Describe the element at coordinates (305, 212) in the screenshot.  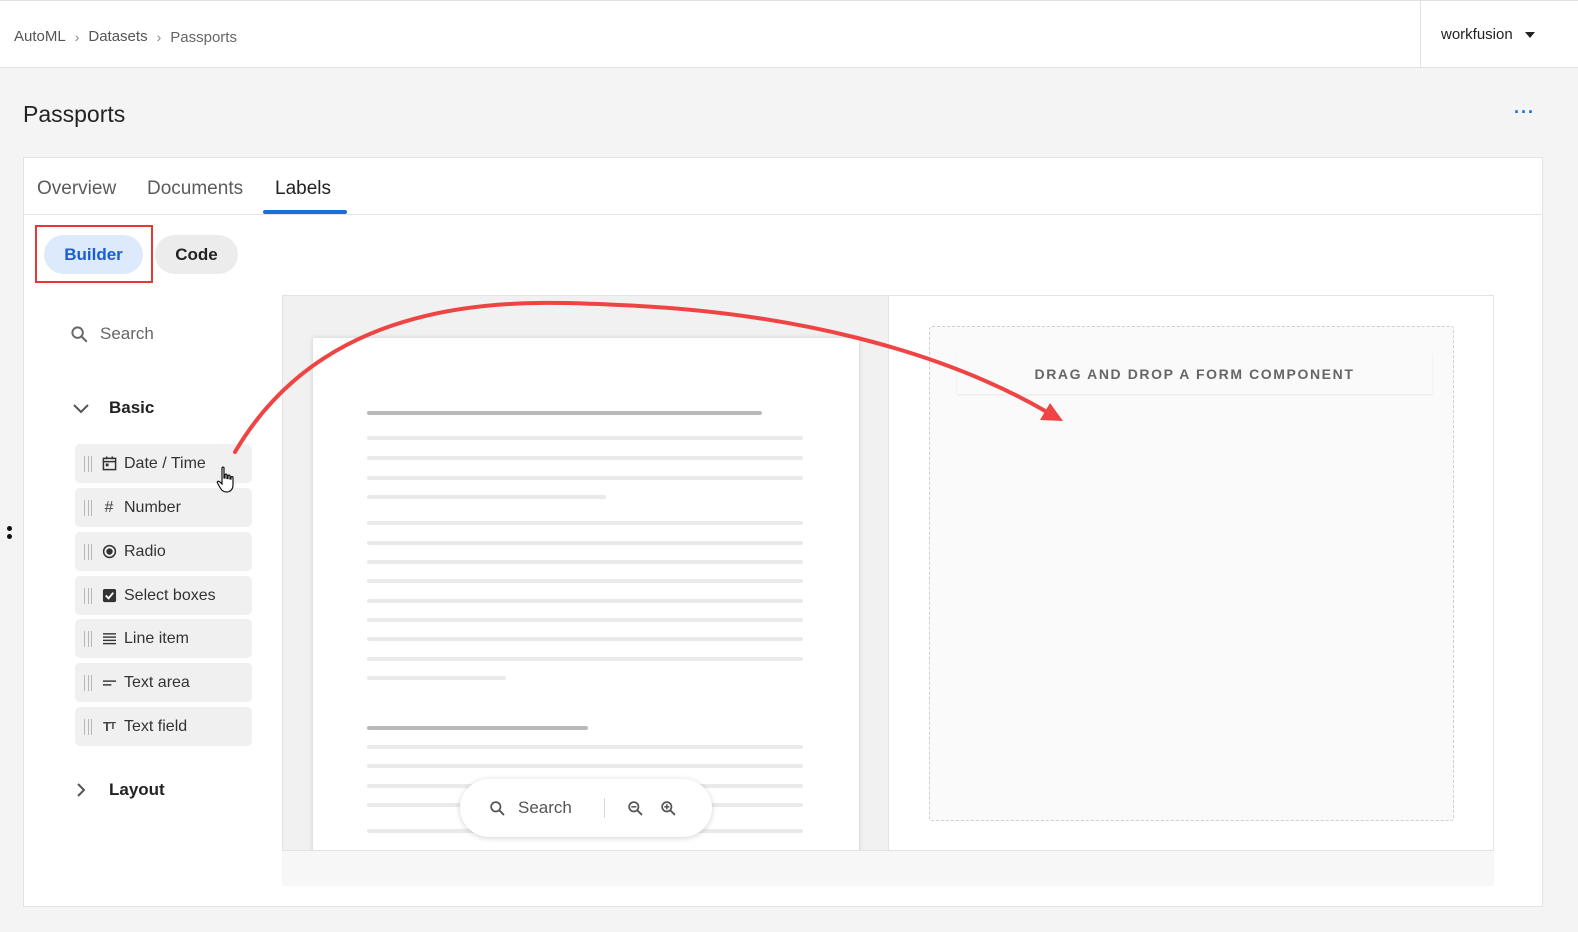
I see `active-tab-indicator` at that location.